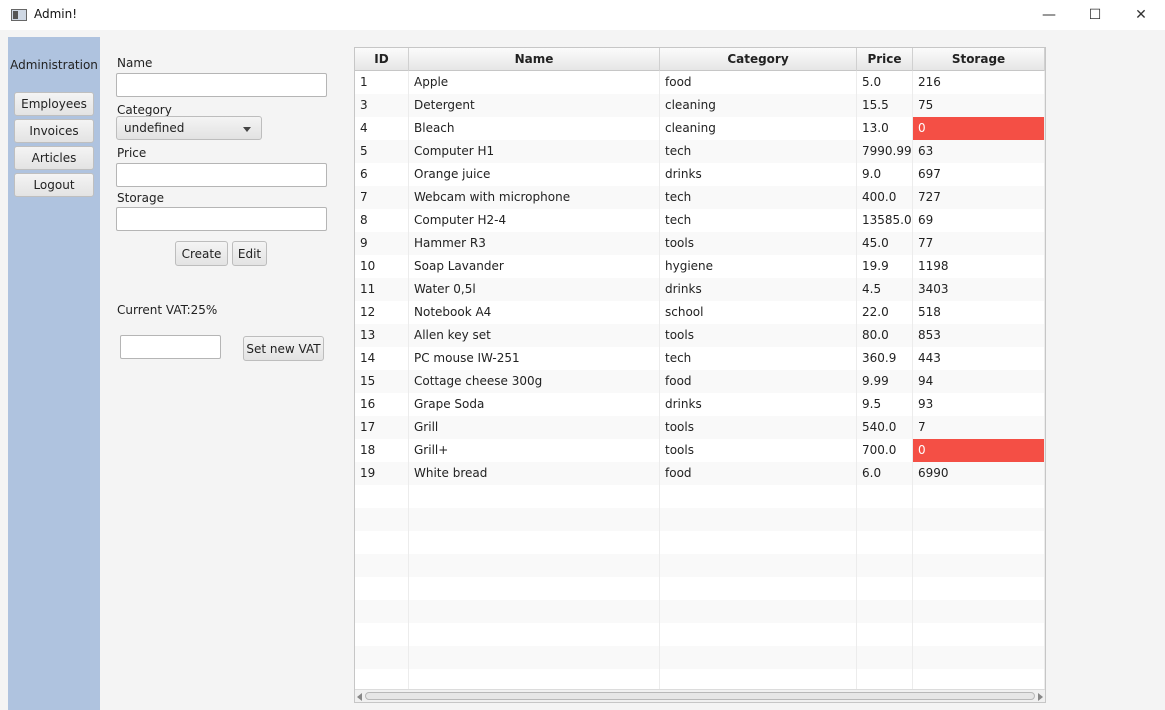  Describe the element at coordinates (221, 175) in the screenshot. I see `price-input` at that location.